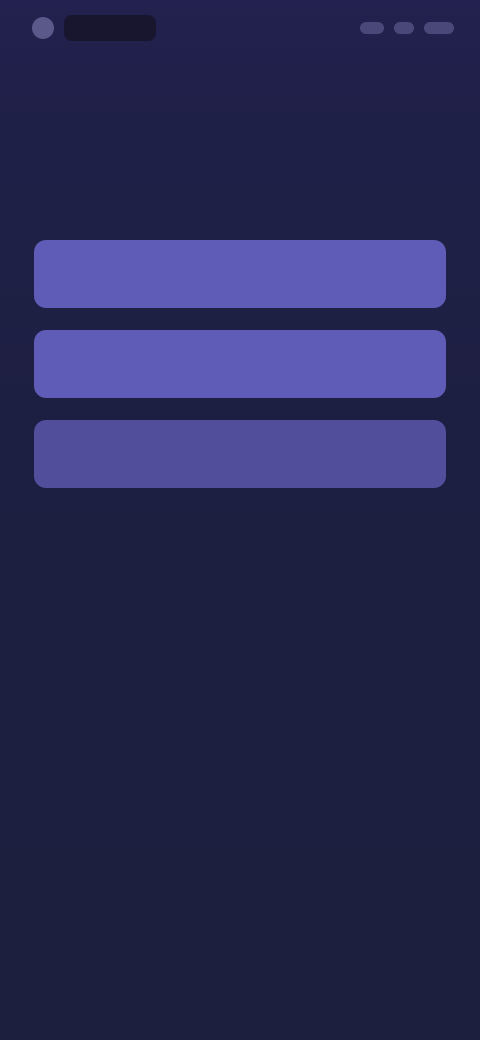 Image resolution: width=480 pixels, height=1040 pixels. I want to click on battery-icon, so click(439, 28).